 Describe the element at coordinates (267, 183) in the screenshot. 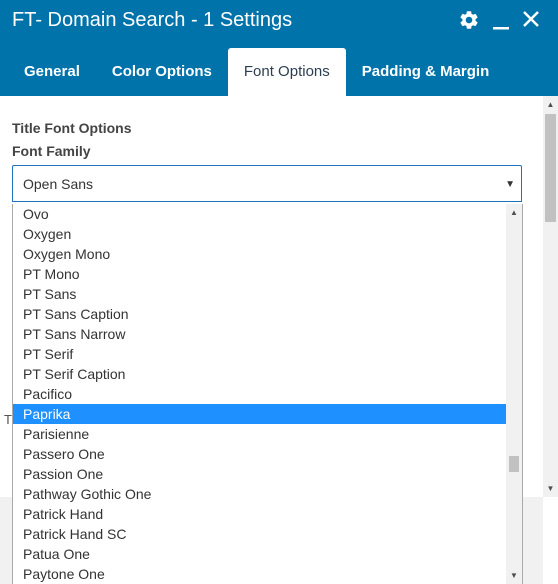

I see `font-family-select: Open Sans ▼` at that location.